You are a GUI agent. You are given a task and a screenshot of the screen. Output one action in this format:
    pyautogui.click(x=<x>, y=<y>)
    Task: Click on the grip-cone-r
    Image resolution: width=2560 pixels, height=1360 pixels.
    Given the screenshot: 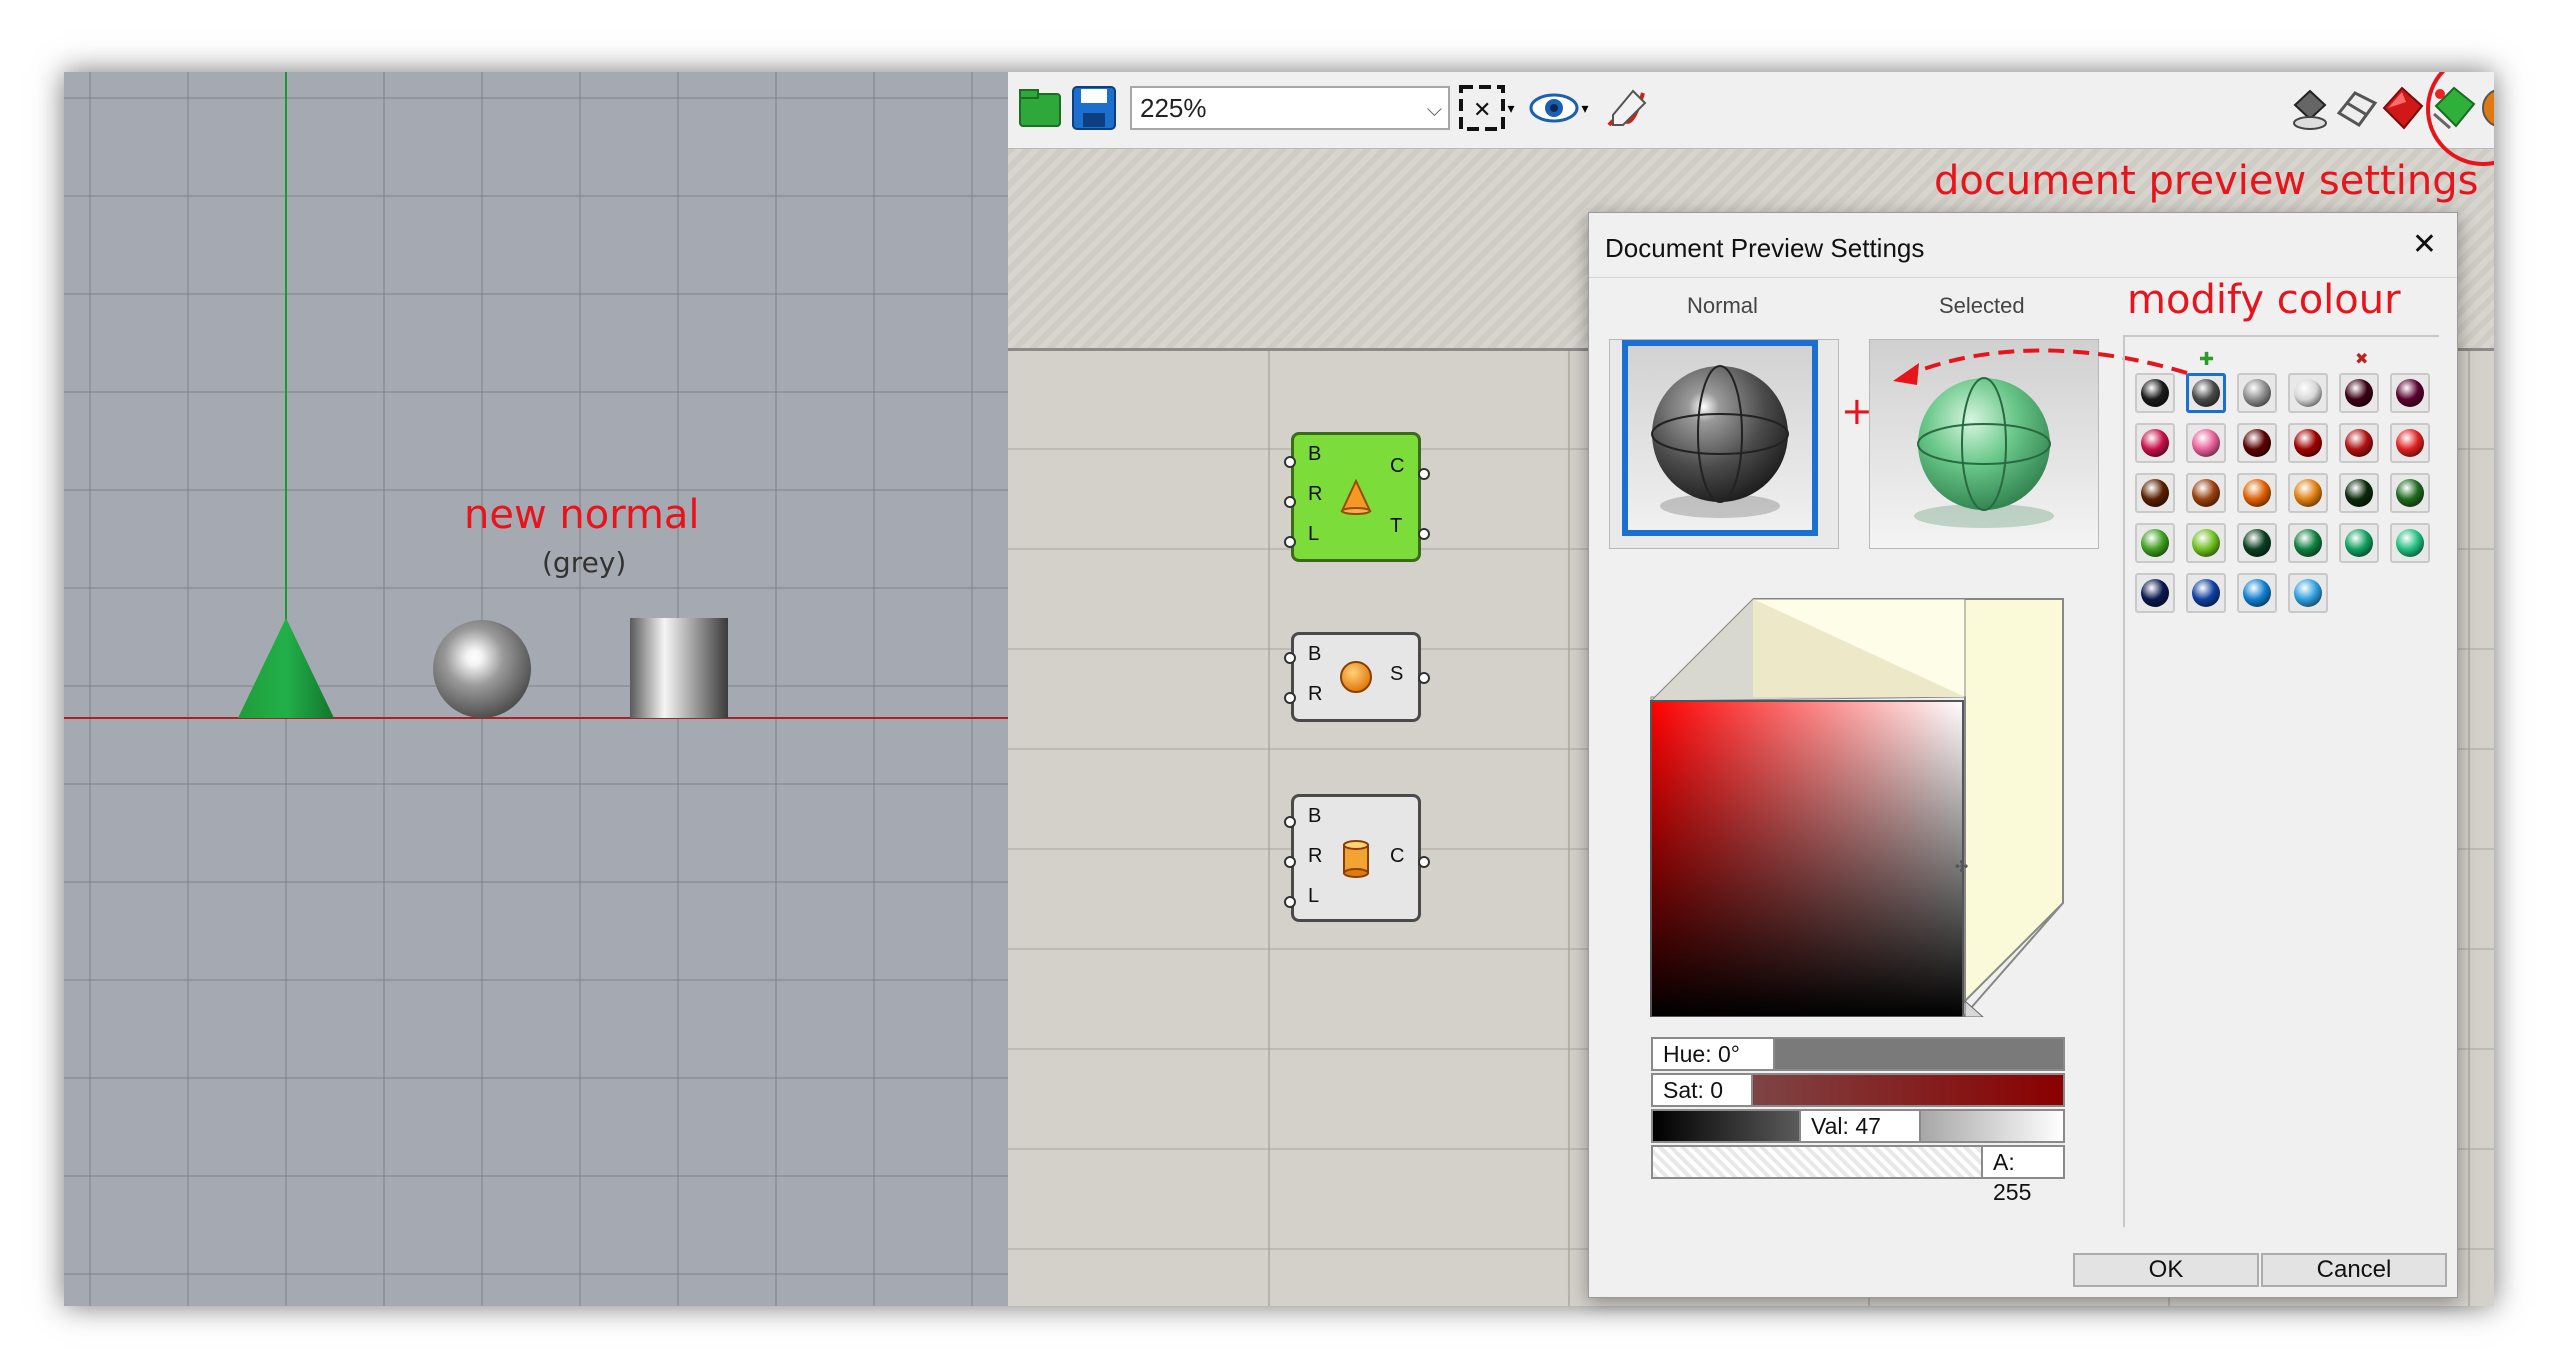 What is the action you would take?
    pyautogui.click(x=1290, y=502)
    